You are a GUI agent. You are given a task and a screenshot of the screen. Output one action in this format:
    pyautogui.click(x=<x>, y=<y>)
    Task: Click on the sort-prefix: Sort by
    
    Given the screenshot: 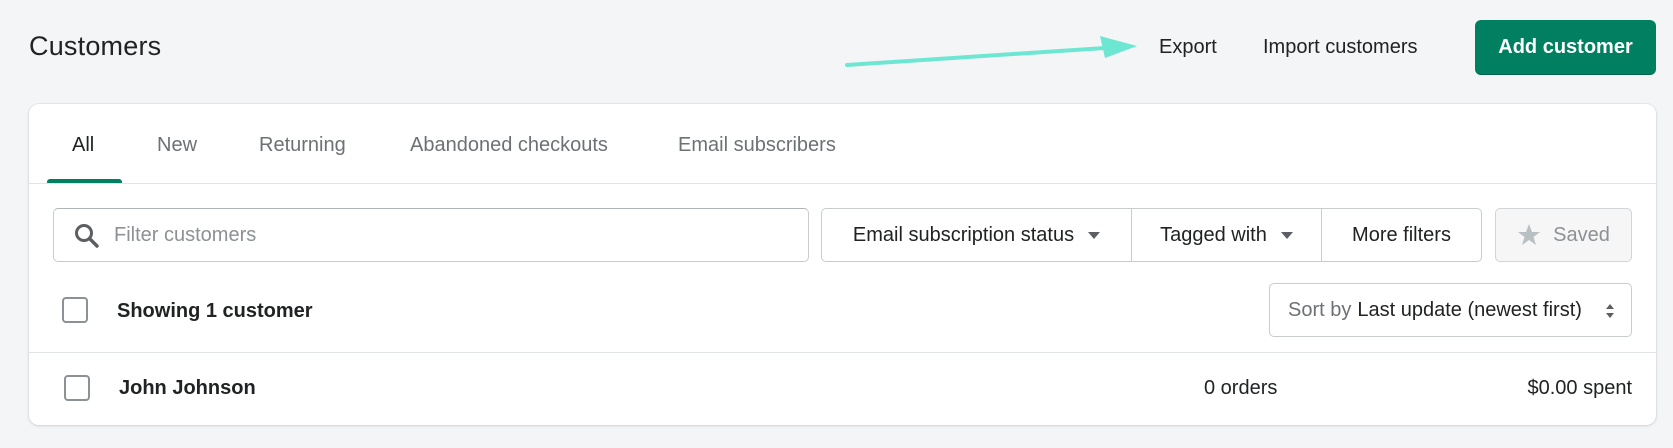 What is the action you would take?
    pyautogui.click(x=1320, y=309)
    